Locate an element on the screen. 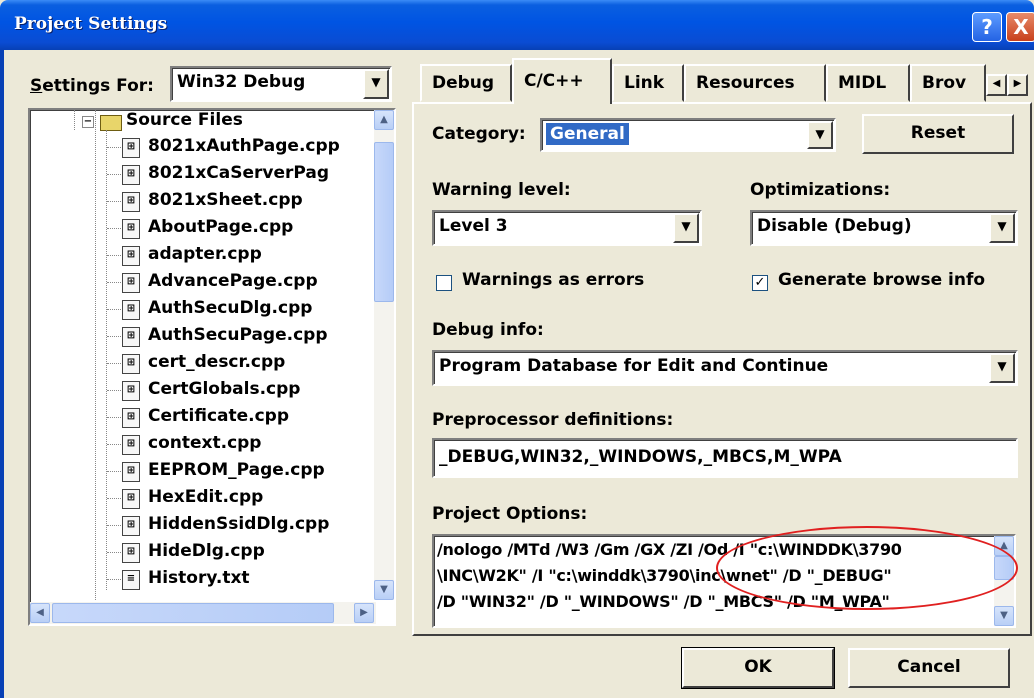 Image resolution: width=1034 pixels, height=698 pixels. preprocessor-label: Preprocessor definitions: is located at coordinates (553, 420).